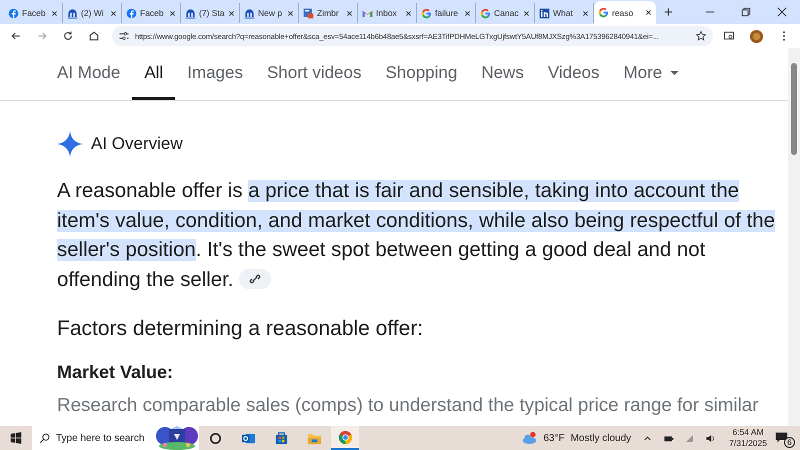 The image size is (800, 450). I want to click on cloud-icon, so click(529, 438).